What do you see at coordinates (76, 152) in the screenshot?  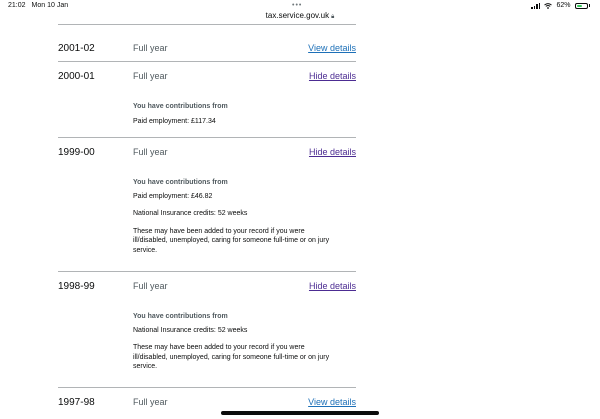 I see `tax-year: 1999-00` at bounding box center [76, 152].